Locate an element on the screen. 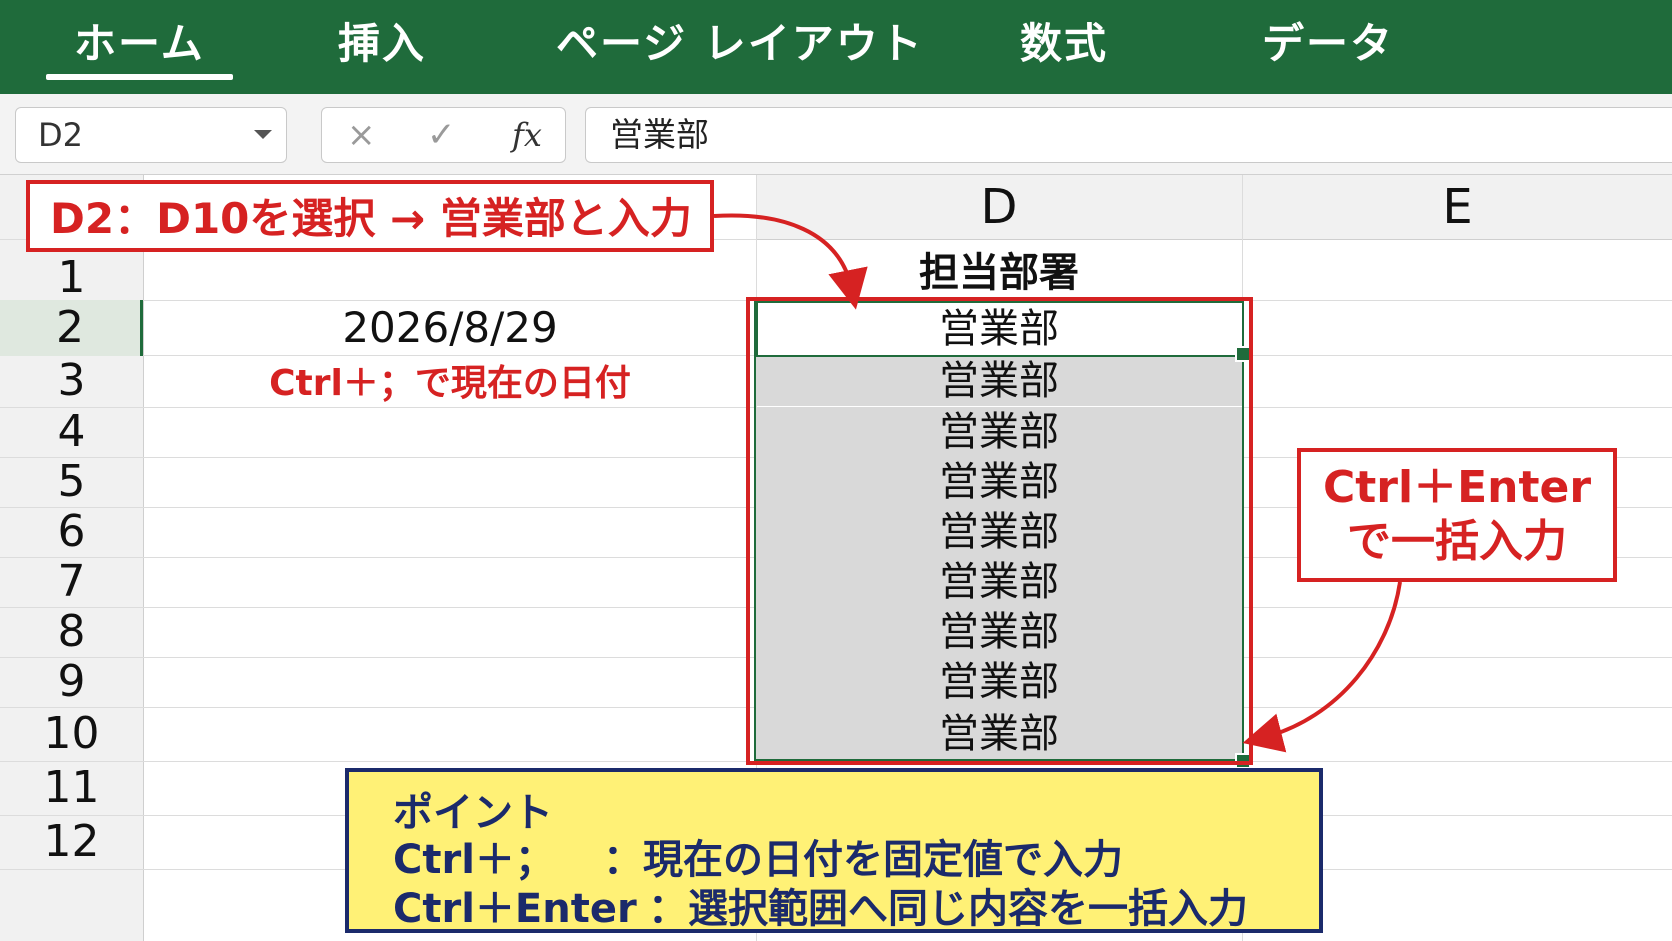 This screenshot has width=1672, height=941. point-line-2: Ctrl＋Enter ：選択範囲へ同じ内容を一括入力 is located at coordinates (820, 905).